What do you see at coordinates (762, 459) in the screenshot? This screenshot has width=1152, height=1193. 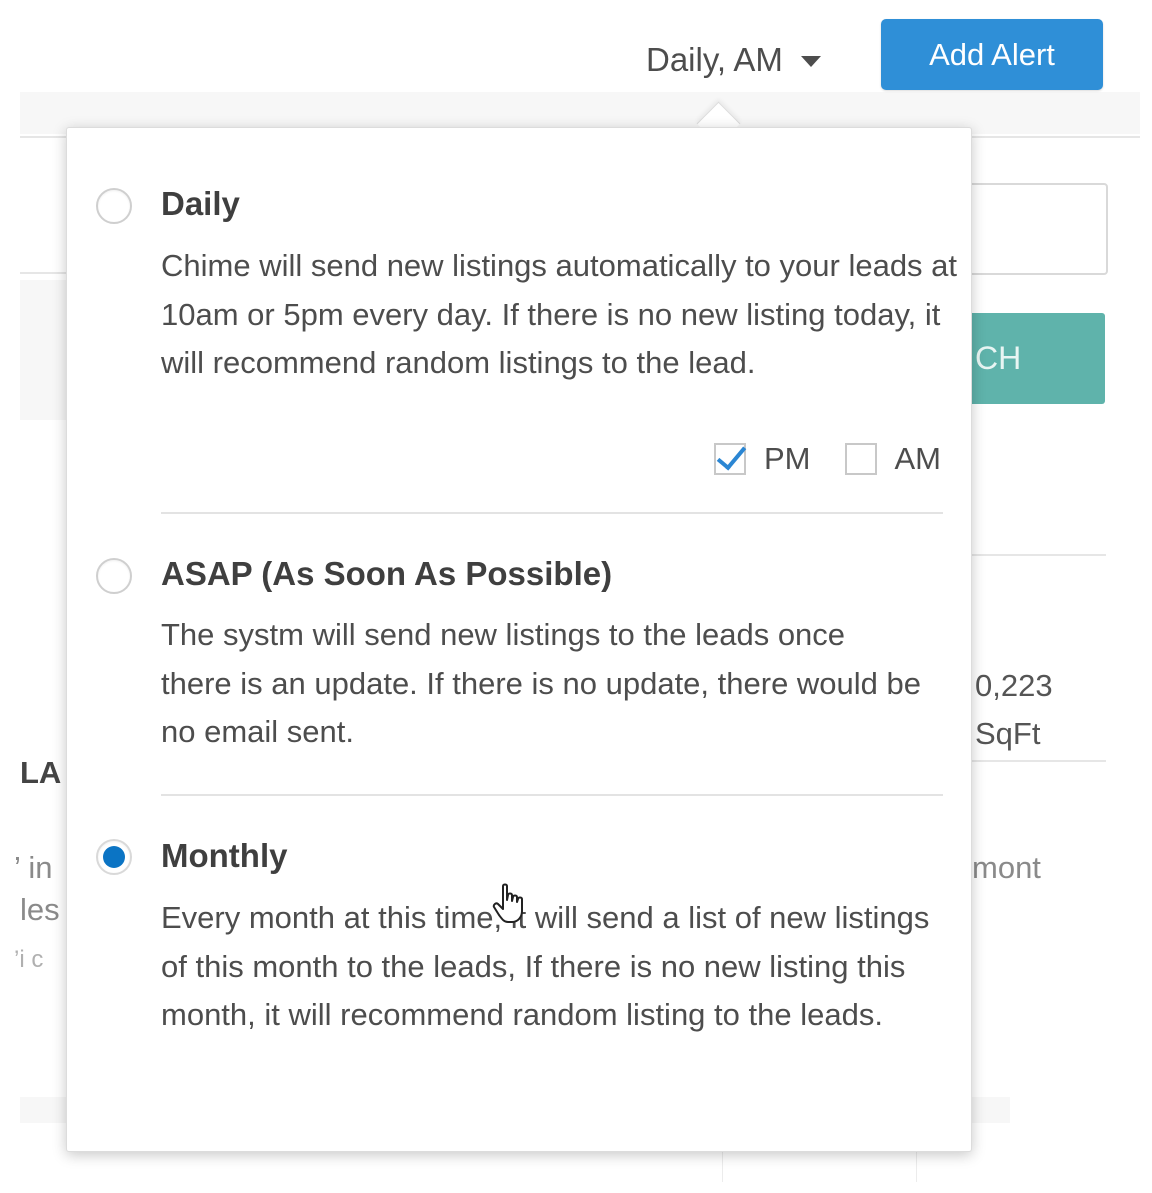 I see `time-choice-pm: PM` at bounding box center [762, 459].